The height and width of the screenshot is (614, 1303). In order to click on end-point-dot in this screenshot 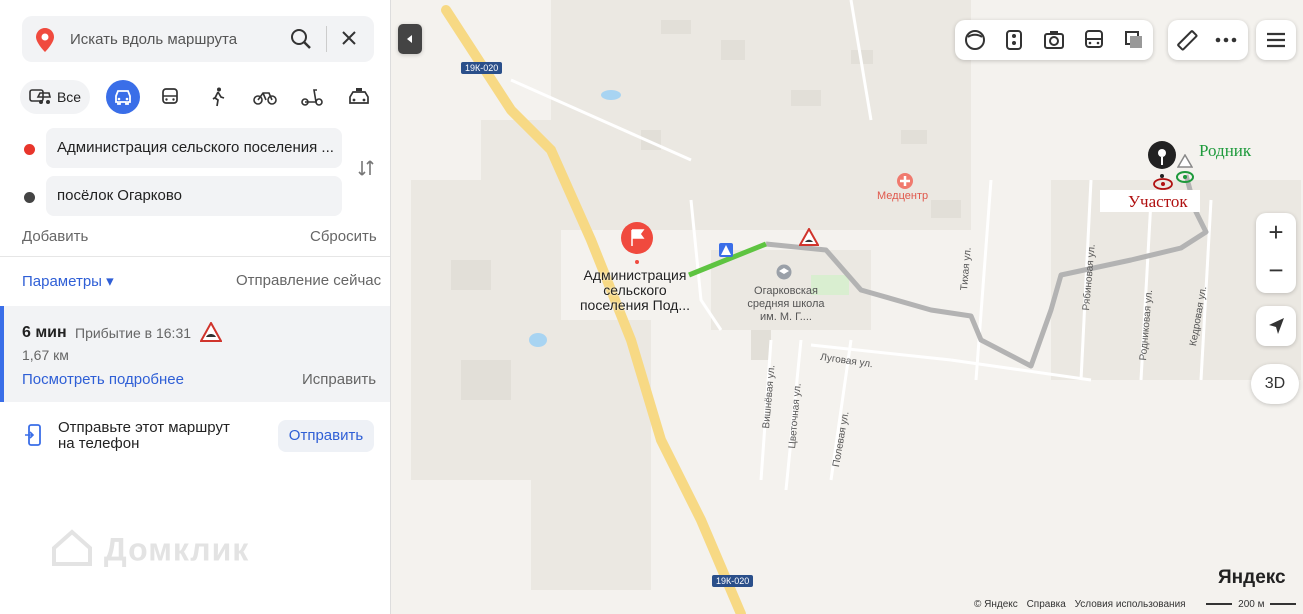, I will do `click(29, 197)`.